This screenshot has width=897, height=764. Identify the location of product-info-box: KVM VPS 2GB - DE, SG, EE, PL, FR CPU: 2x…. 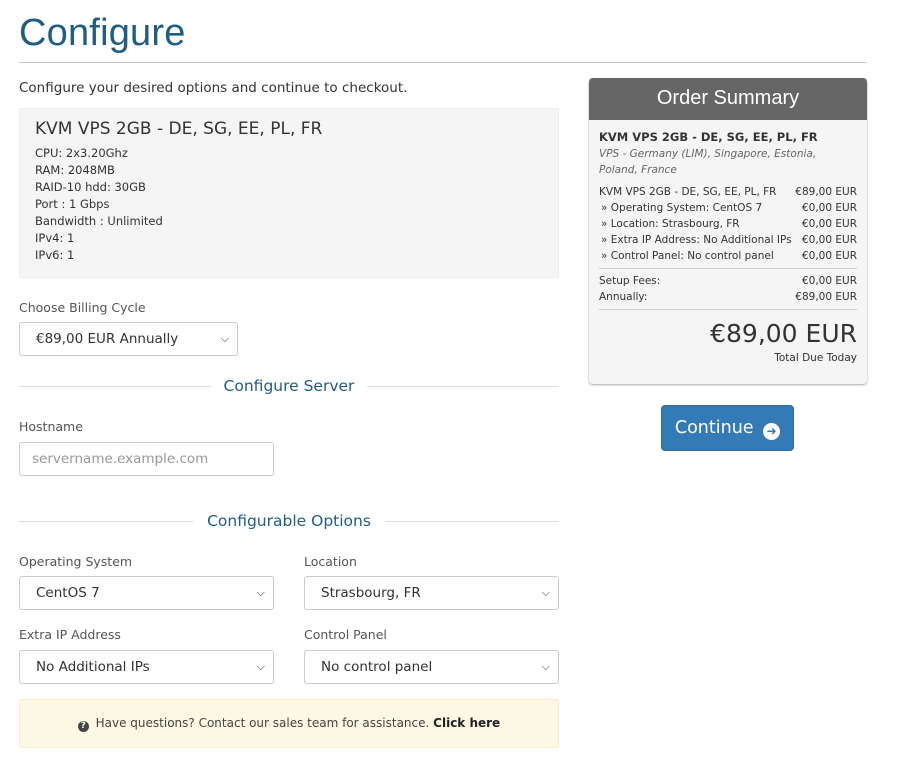
(289, 193).